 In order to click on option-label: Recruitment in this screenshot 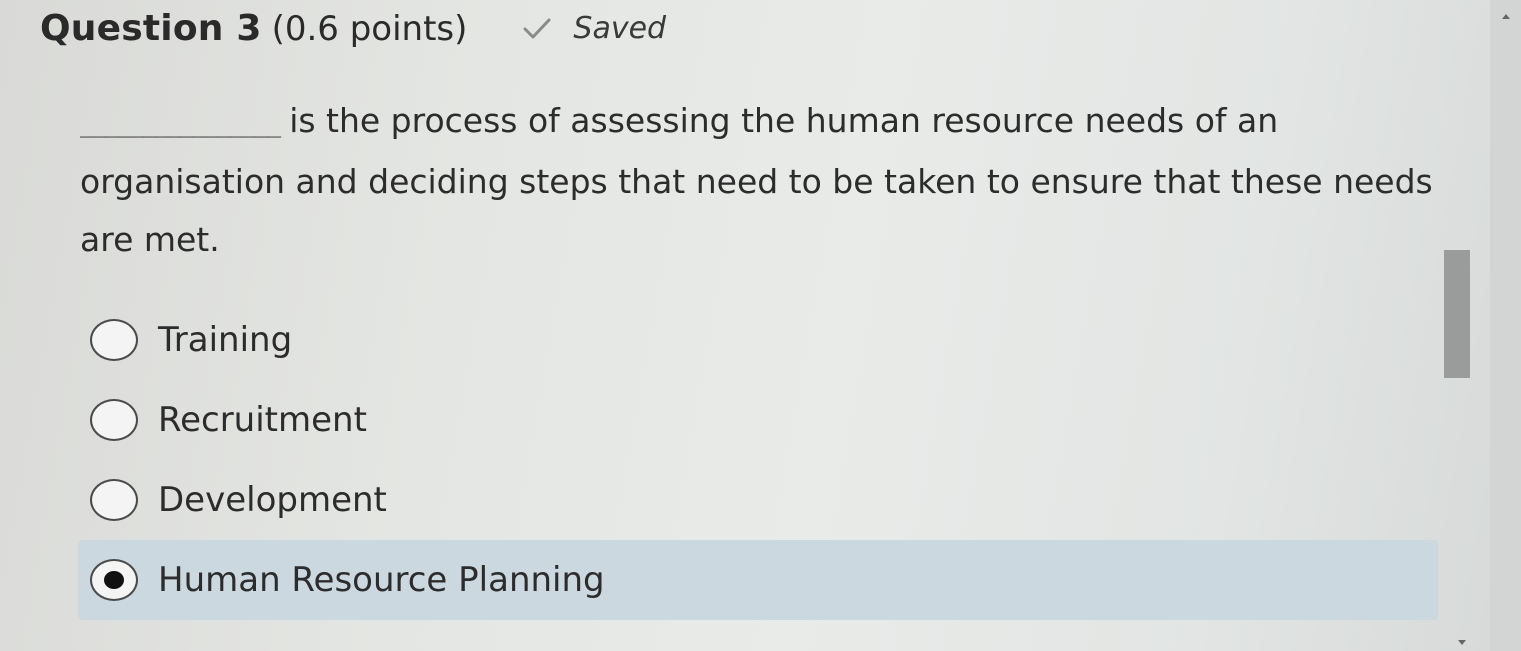, I will do `click(262, 420)`.